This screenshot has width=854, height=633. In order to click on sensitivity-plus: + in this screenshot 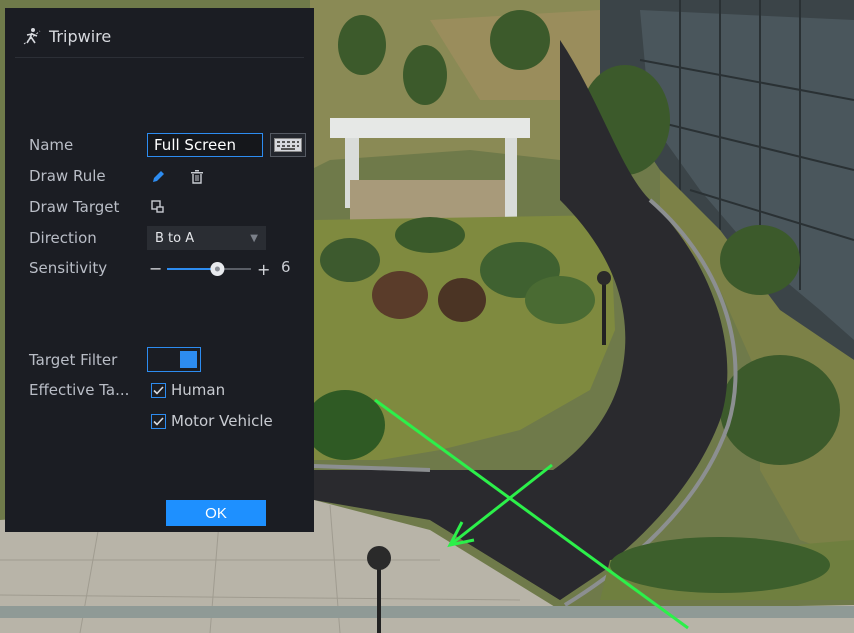, I will do `click(263, 269)`.